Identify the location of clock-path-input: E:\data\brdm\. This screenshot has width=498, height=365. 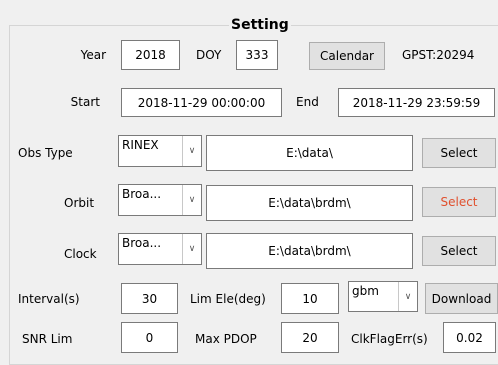
(309, 251).